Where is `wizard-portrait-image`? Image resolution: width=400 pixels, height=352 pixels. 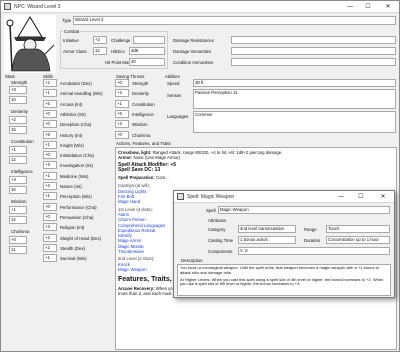
wizard-portrait-image is located at coordinates (30, 44).